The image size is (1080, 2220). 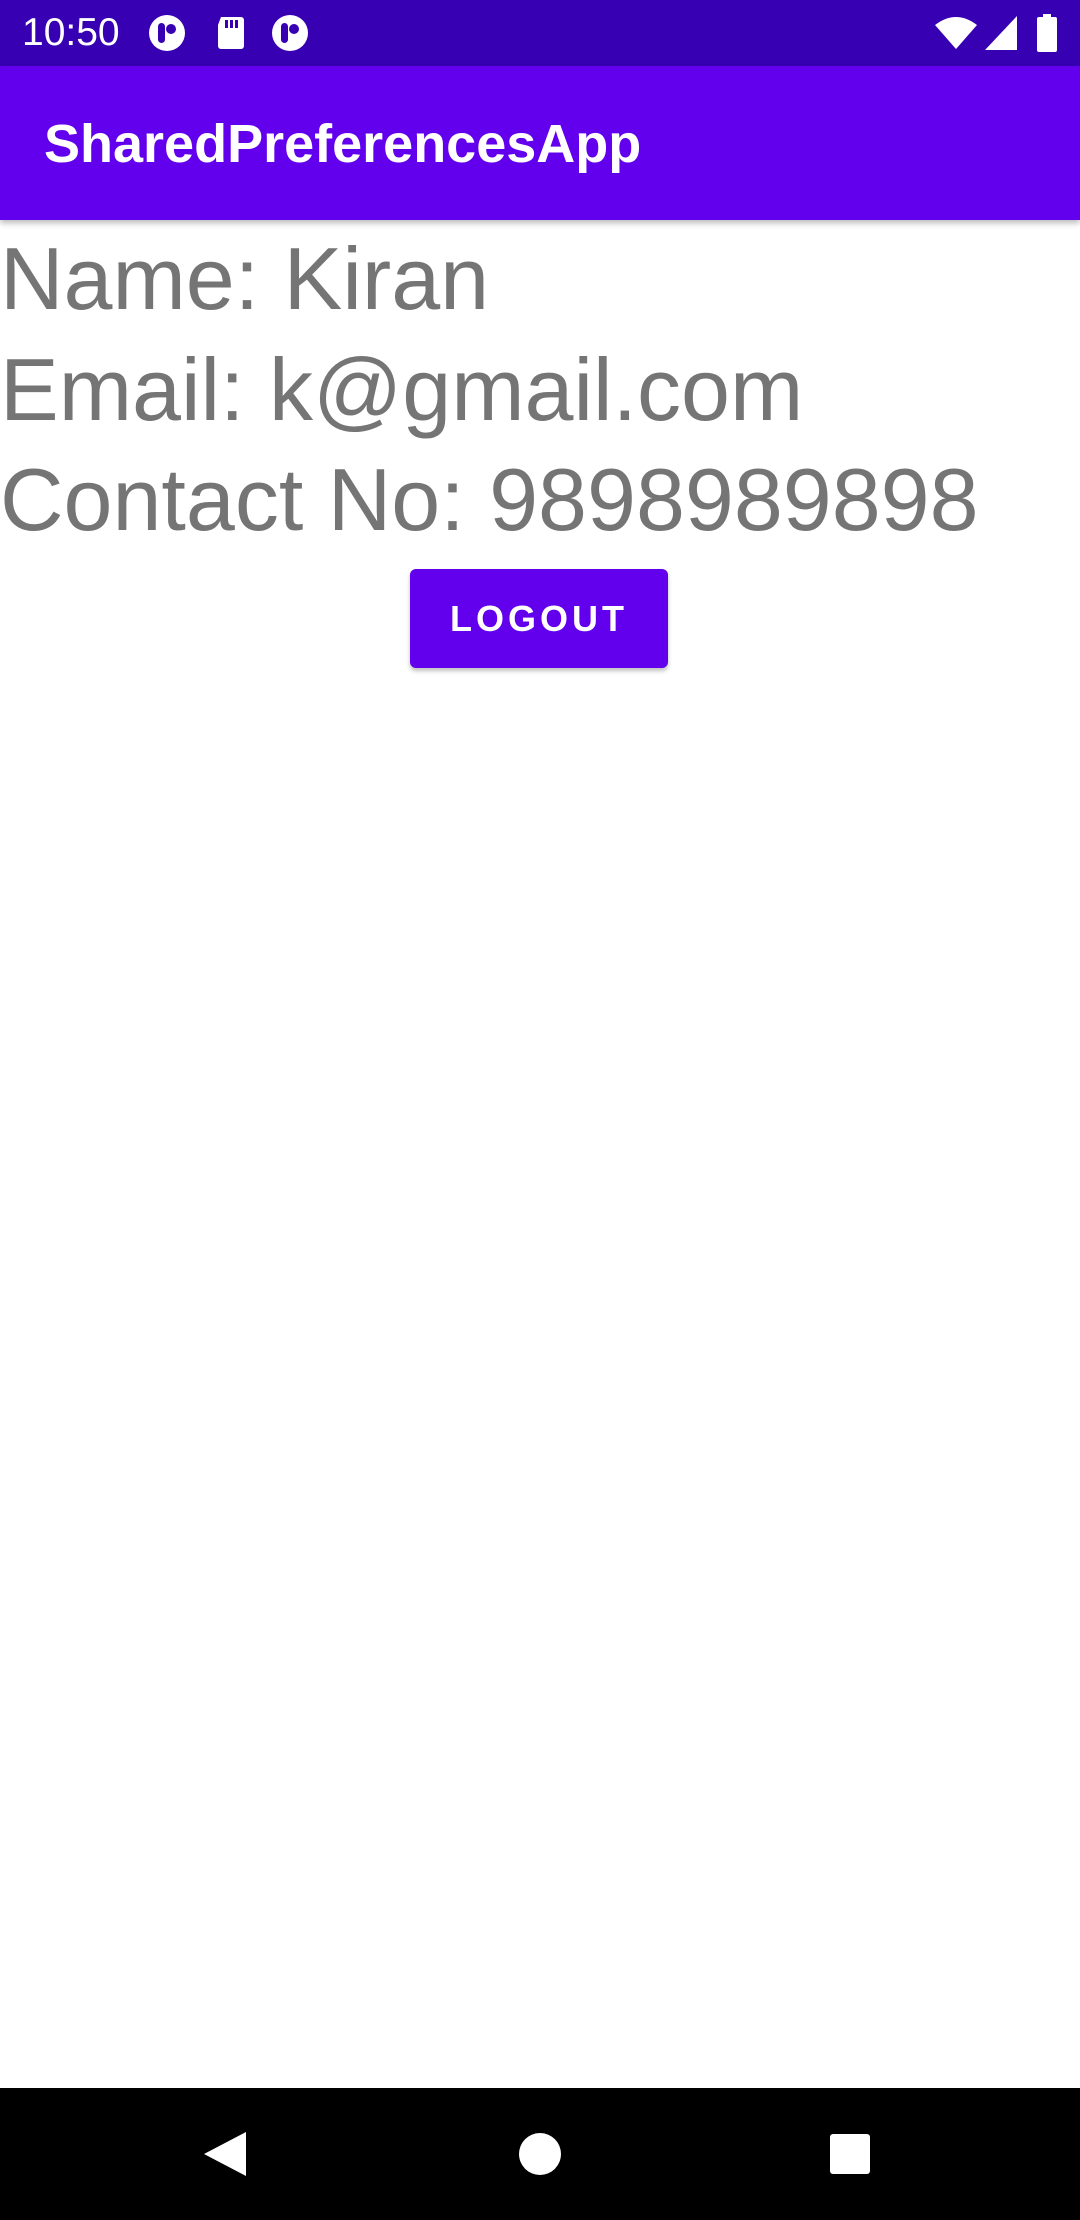 I want to click on app-title: SharedPreferencesApp, so click(x=343, y=144).